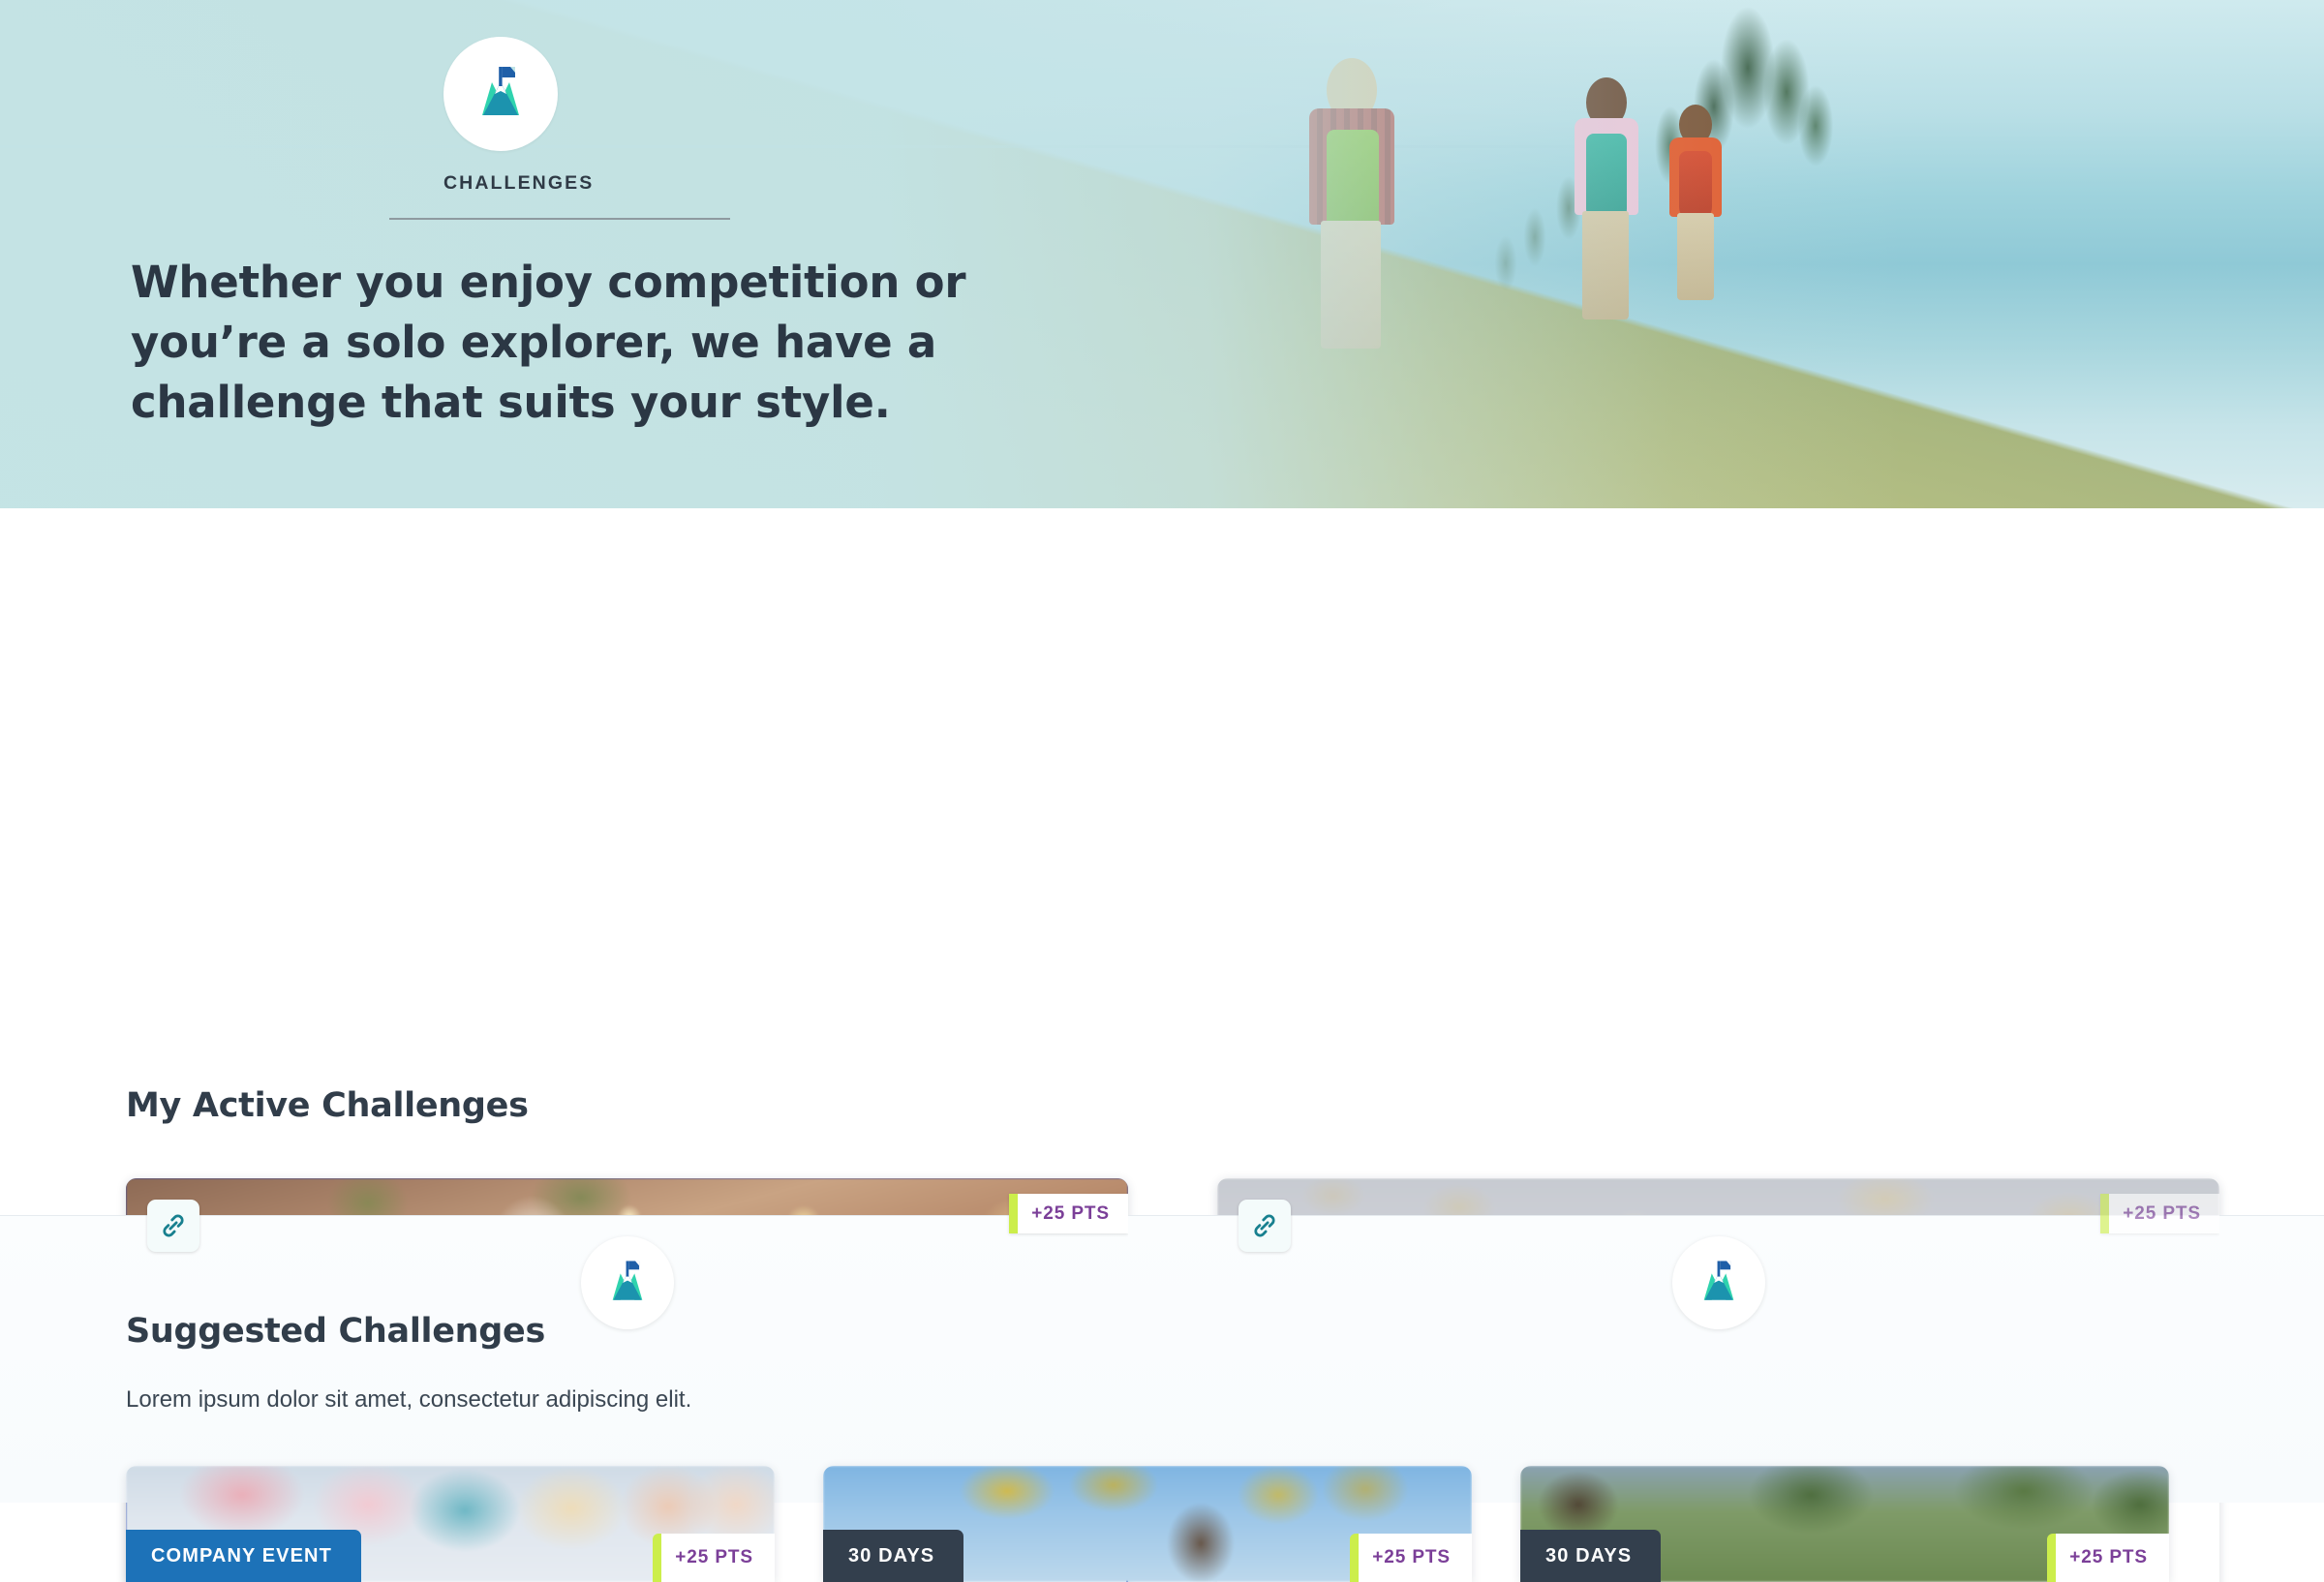 The width and height of the screenshot is (2324, 1582). I want to click on challenges-emblem, so click(501, 94).